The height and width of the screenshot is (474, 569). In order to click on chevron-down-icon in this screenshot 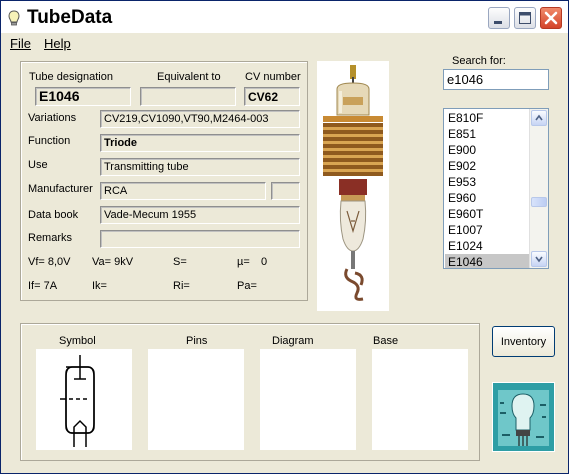, I will do `click(539, 259)`.